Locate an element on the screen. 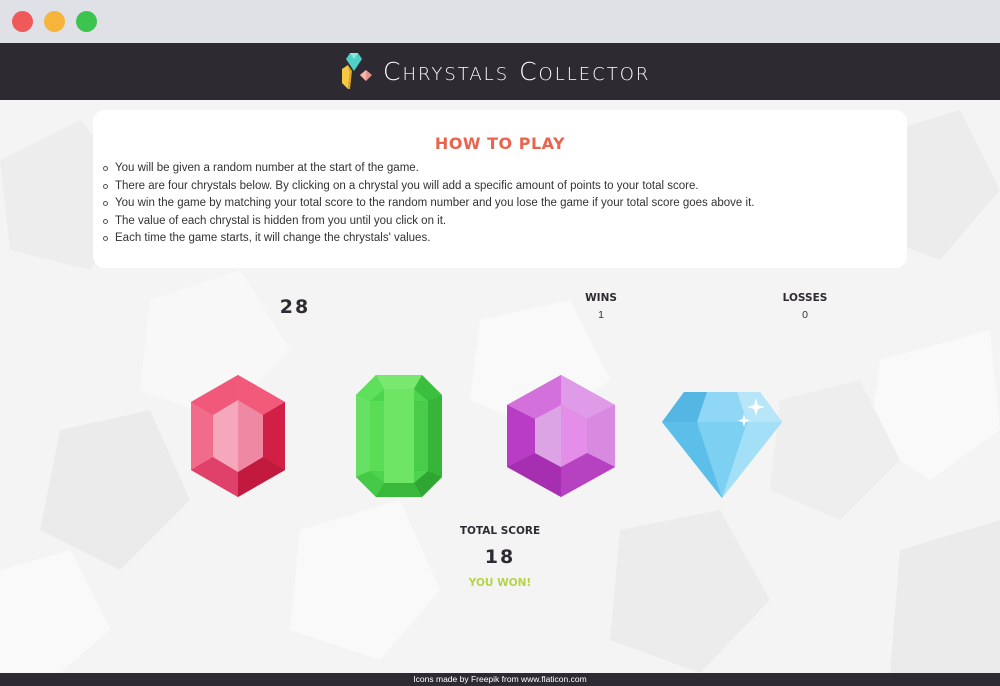  losses-value: 0 is located at coordinates (805, 315).